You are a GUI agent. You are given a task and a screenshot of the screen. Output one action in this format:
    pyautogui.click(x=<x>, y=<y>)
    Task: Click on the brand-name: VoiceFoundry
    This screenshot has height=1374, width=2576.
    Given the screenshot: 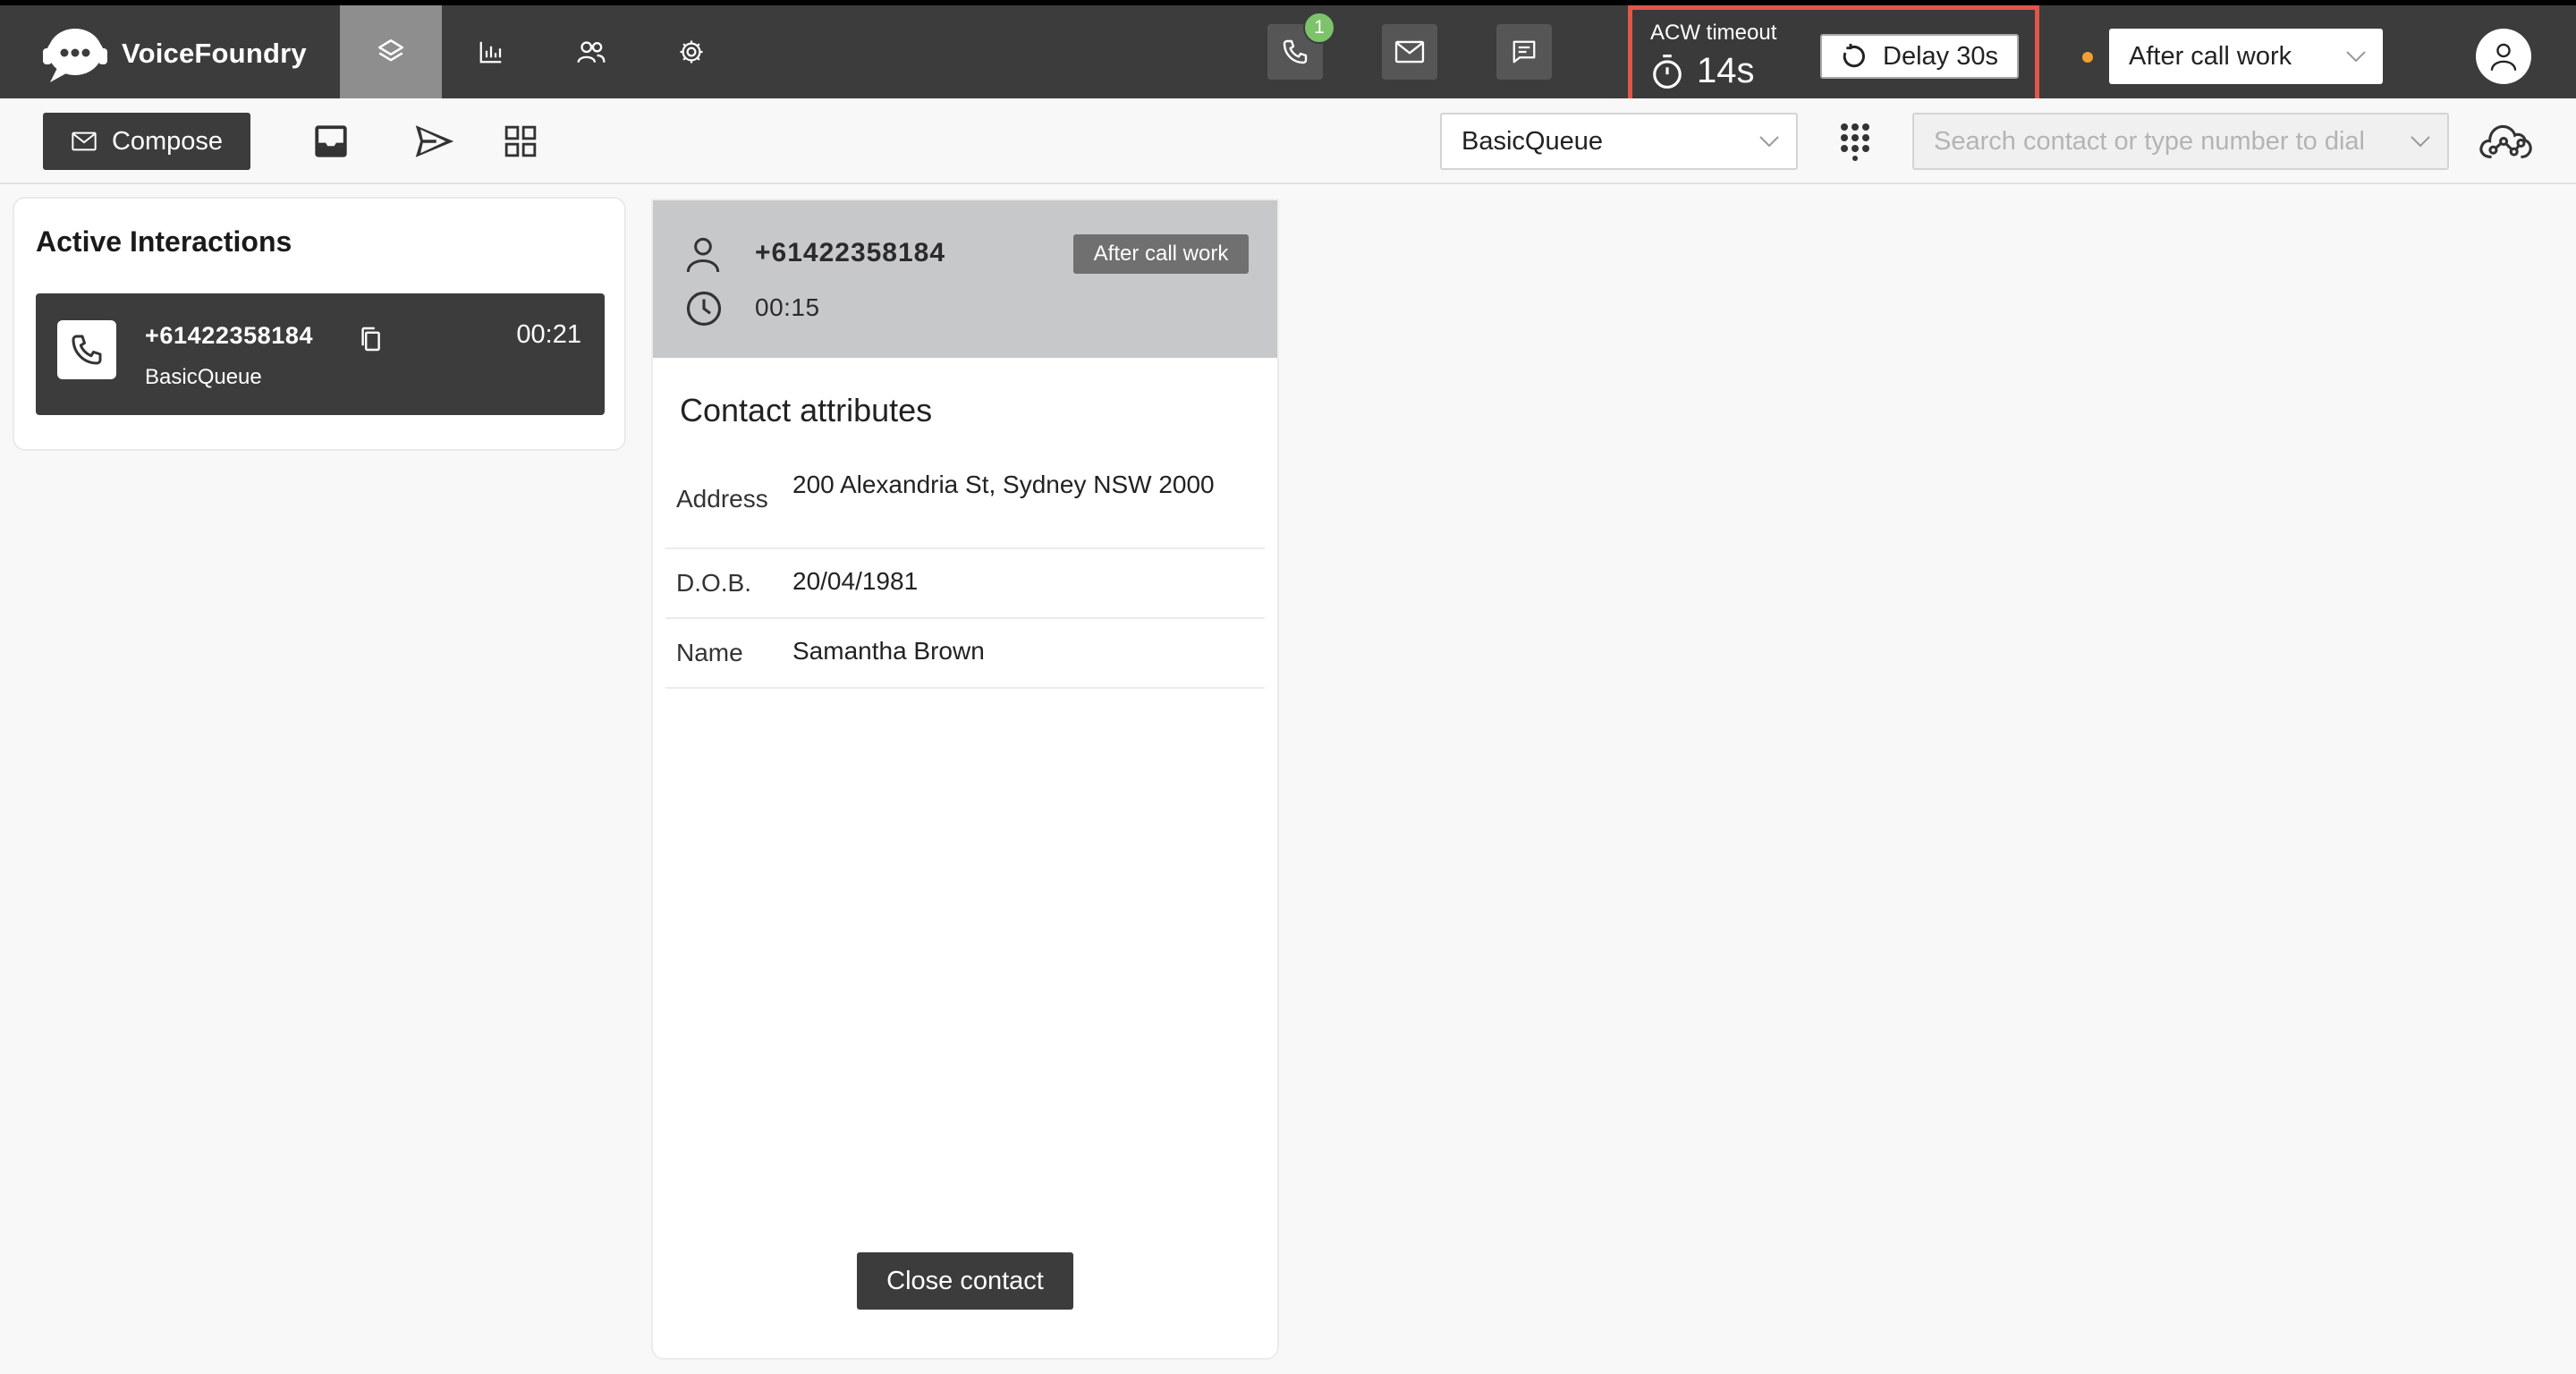 What is the action you would take?
    pyautogui.click(x=214, y=53)
    